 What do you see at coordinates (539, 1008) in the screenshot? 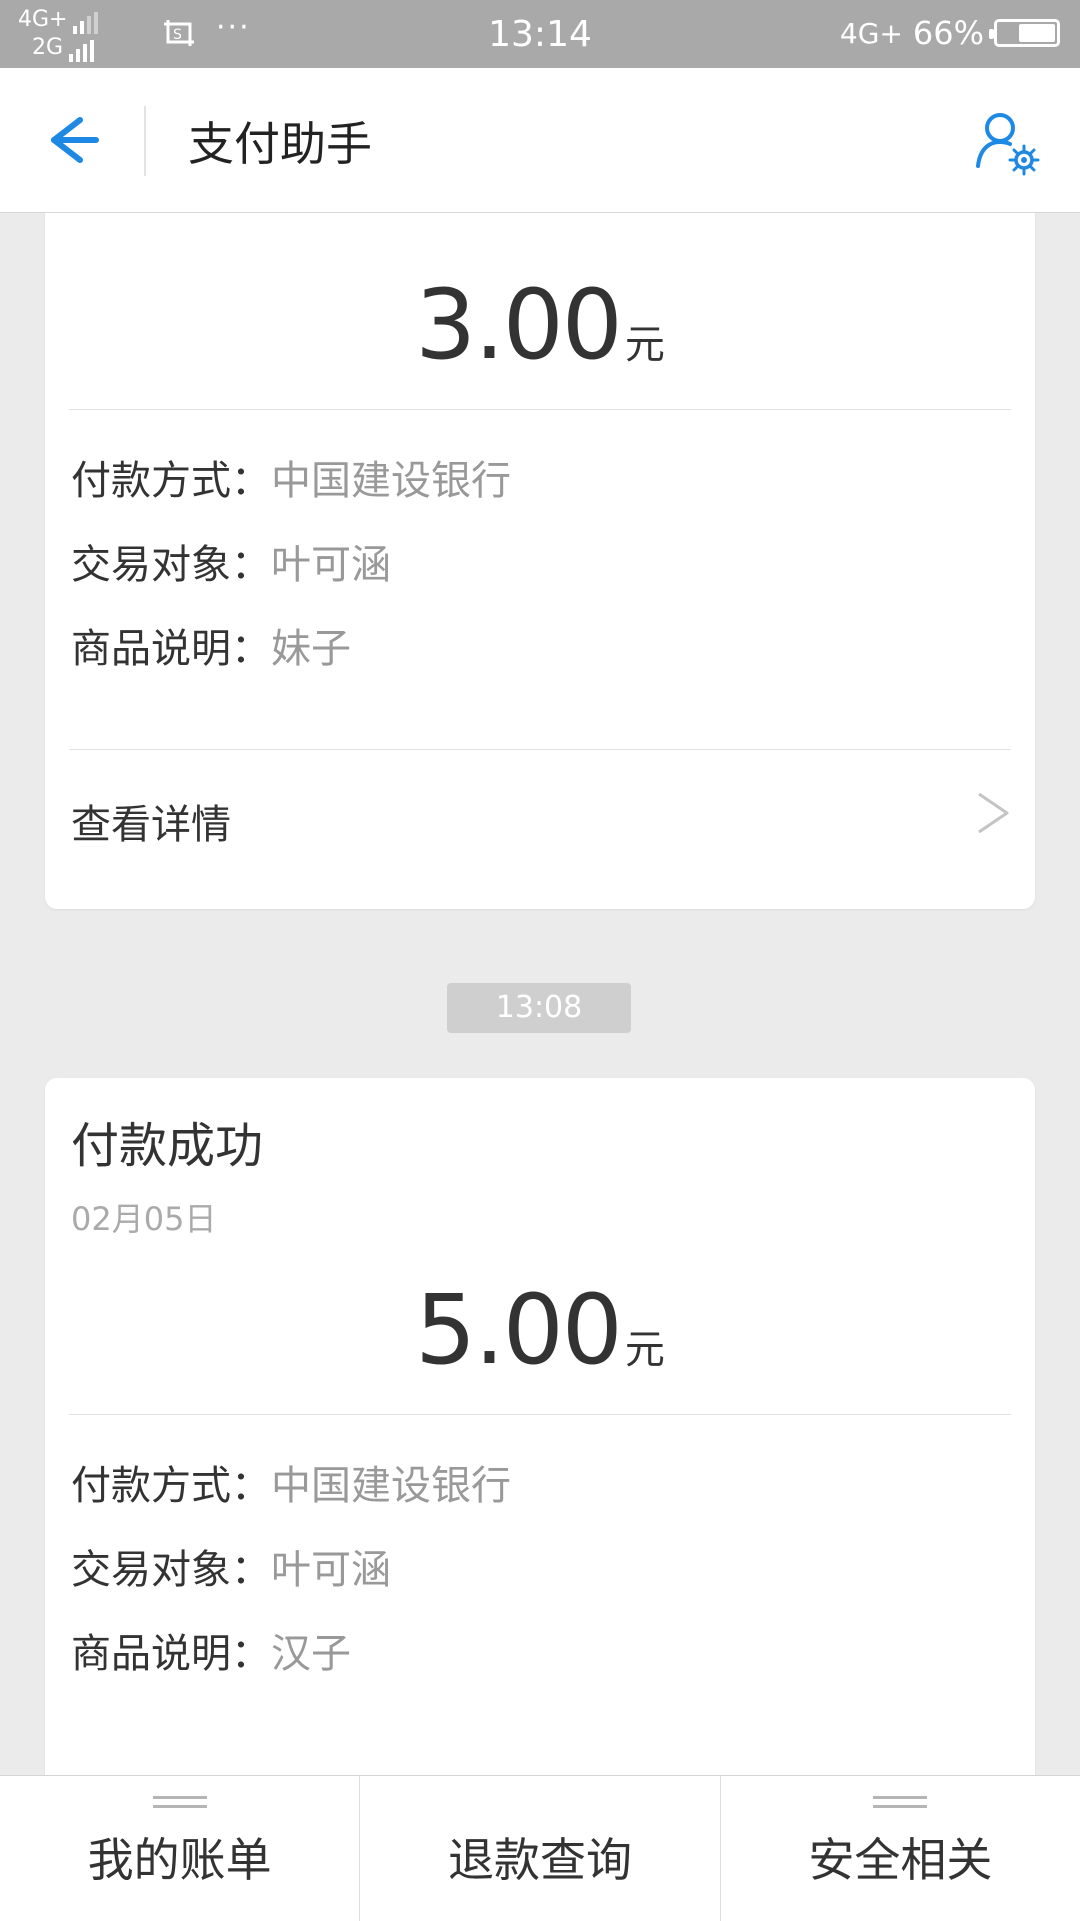
I see `timestamp-divider: 13:08` at bounding box center [539, 1008].